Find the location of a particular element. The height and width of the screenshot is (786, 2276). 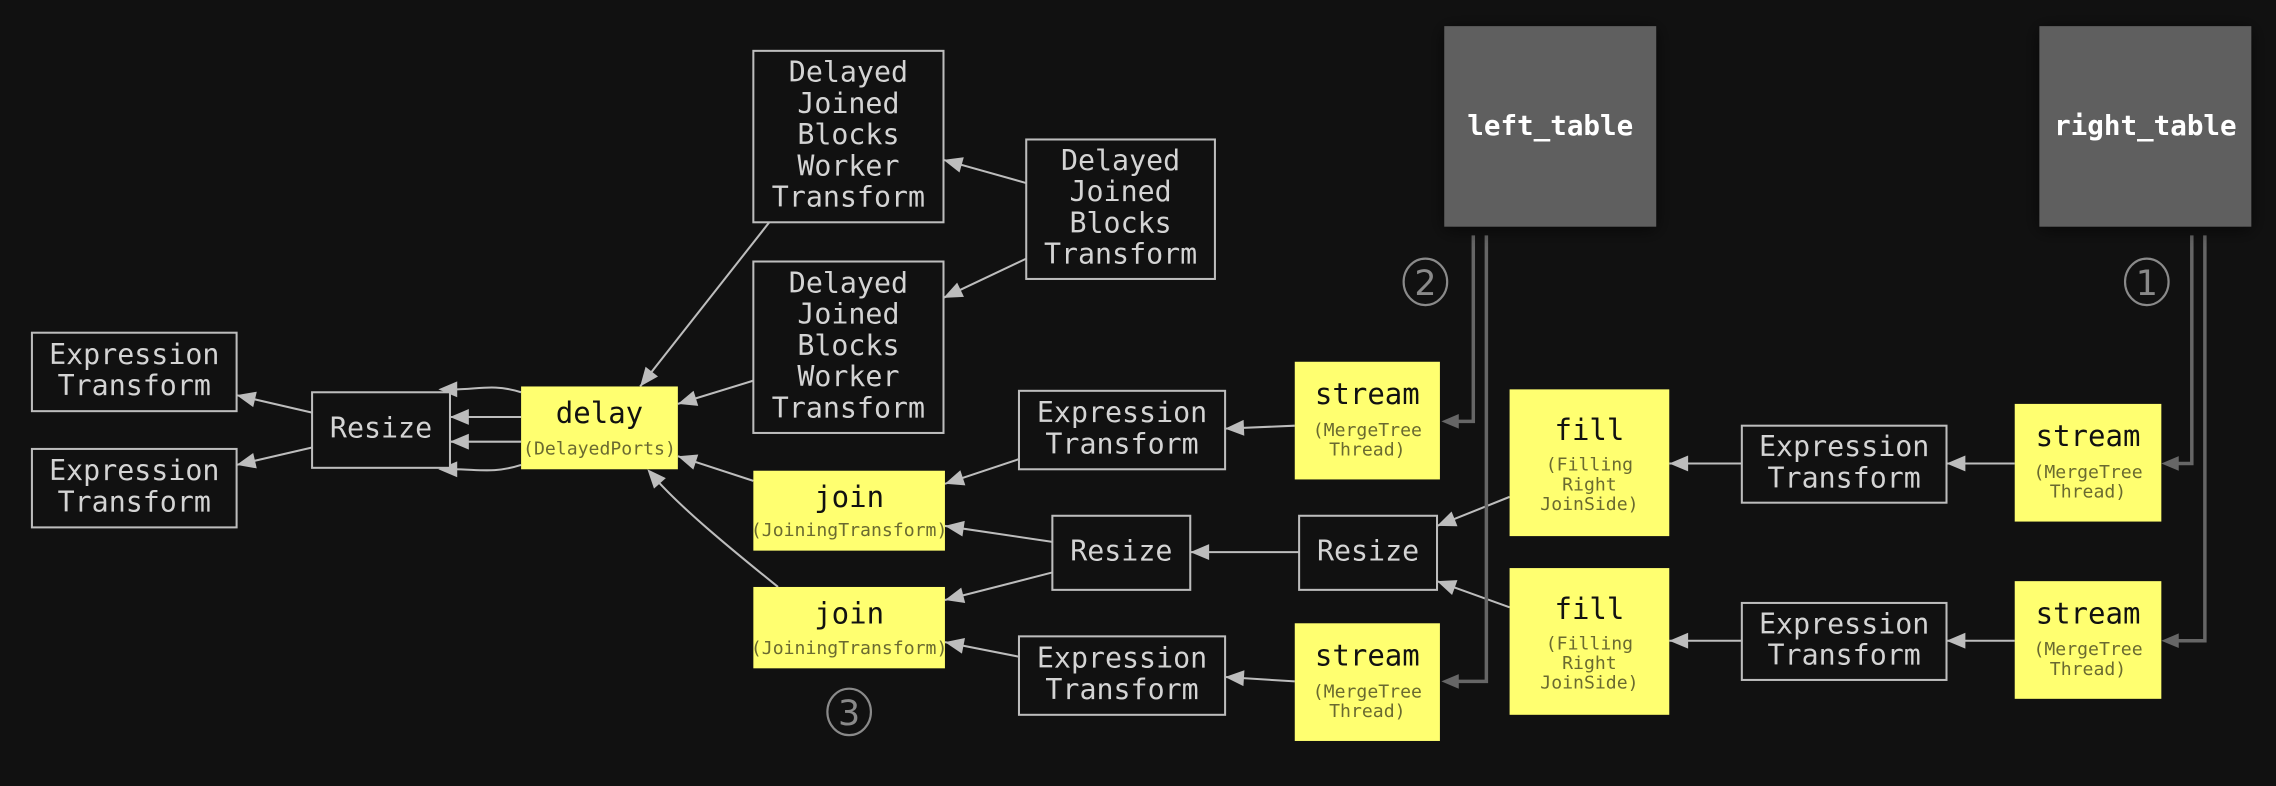

node-djbw-2: DelayedJoinedBlocksWorkerTransform is located at coordinates (848, 347).